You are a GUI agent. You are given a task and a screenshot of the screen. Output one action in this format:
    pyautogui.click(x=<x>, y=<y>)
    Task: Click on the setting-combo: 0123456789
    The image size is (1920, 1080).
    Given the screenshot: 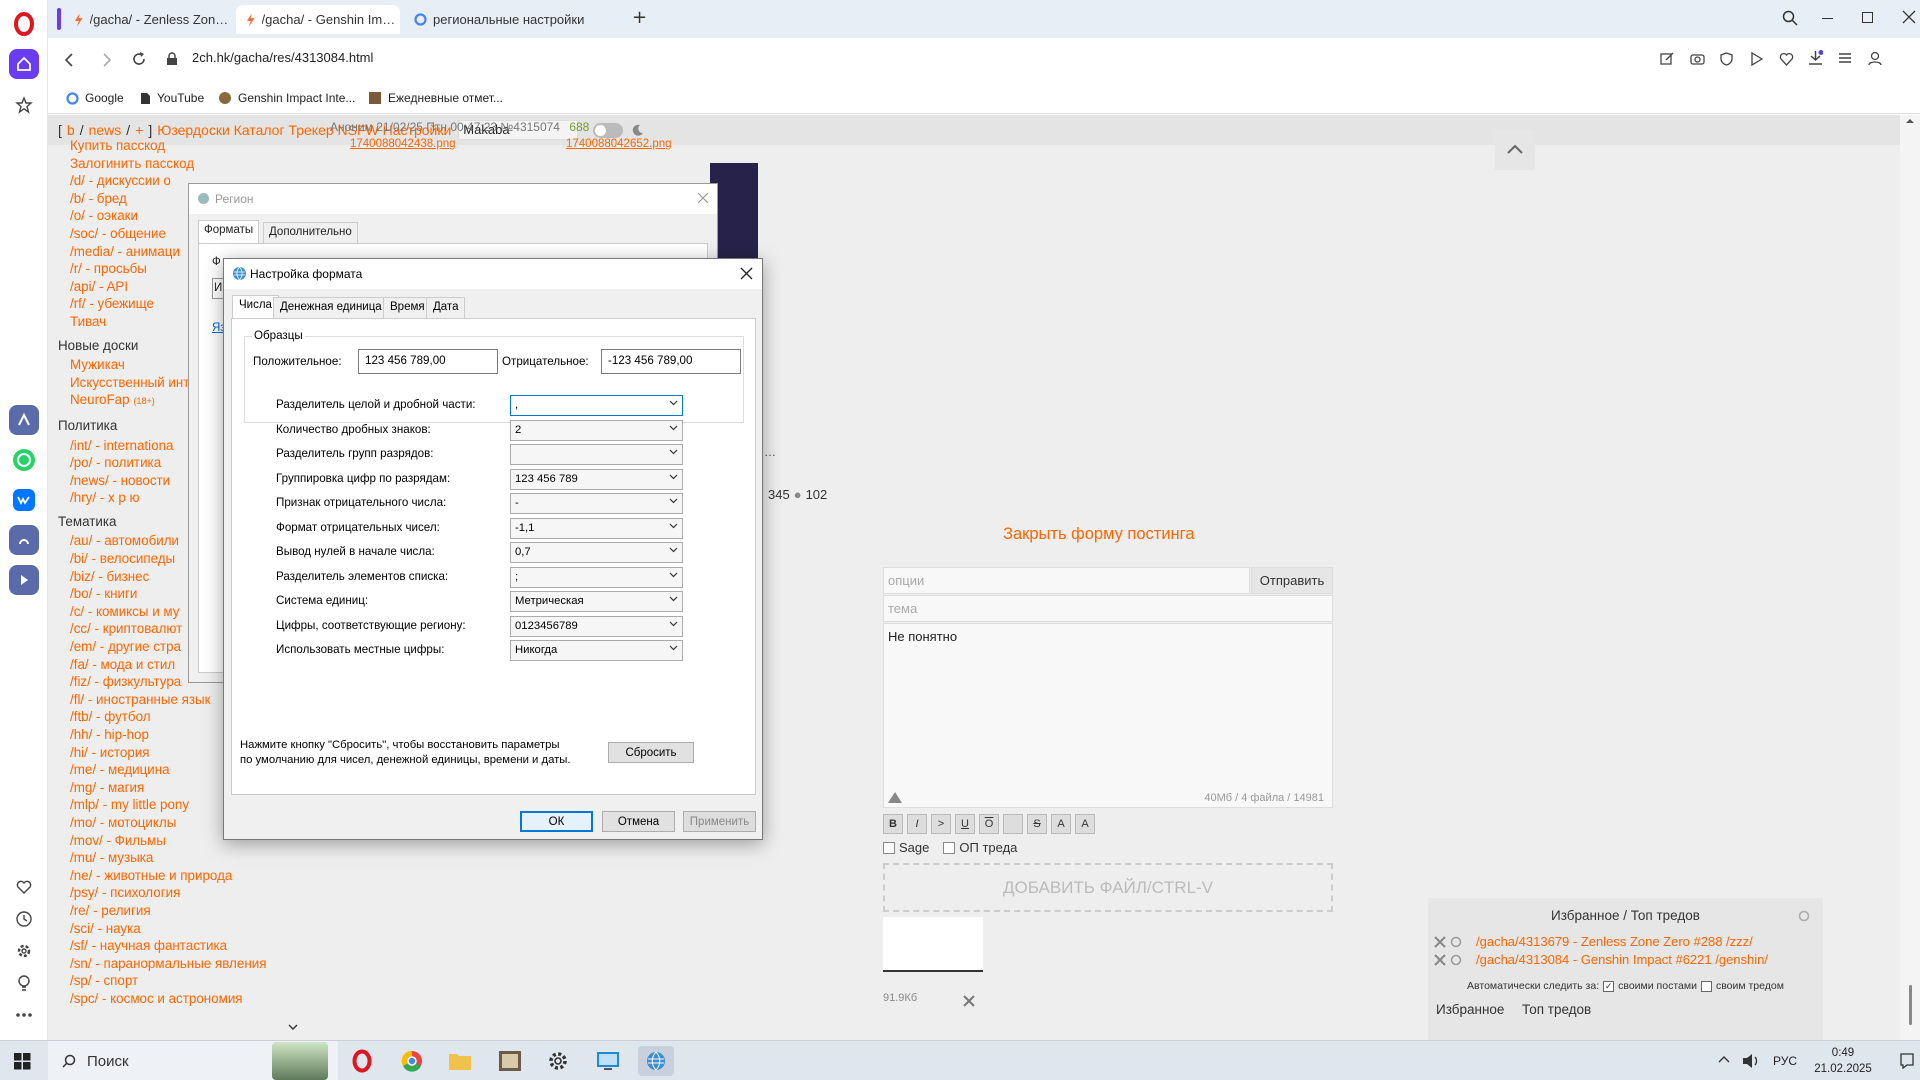 What is the action you would take?
    pyautogui.click(x=596, y=626)
    